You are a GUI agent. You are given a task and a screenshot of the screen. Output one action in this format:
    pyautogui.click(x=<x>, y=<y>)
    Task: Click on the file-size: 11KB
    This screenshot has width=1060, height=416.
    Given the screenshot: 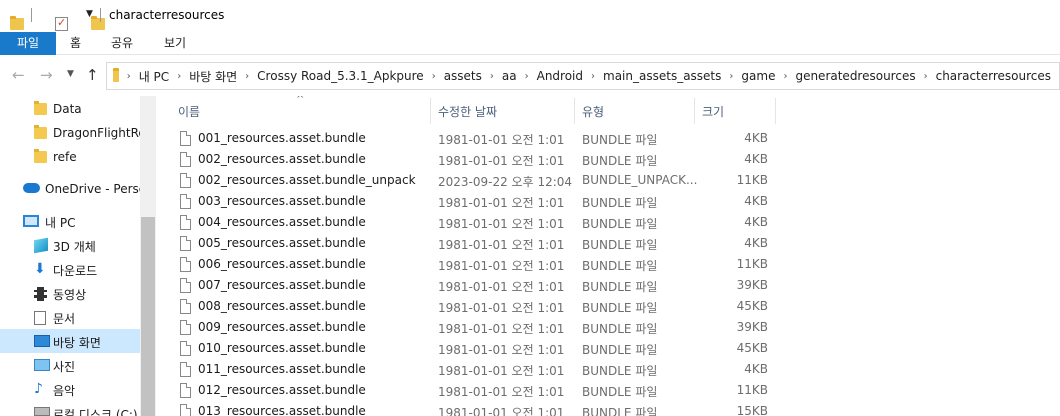 What is the action you would take?
    pyautogui.click(x=752, y=264)
    